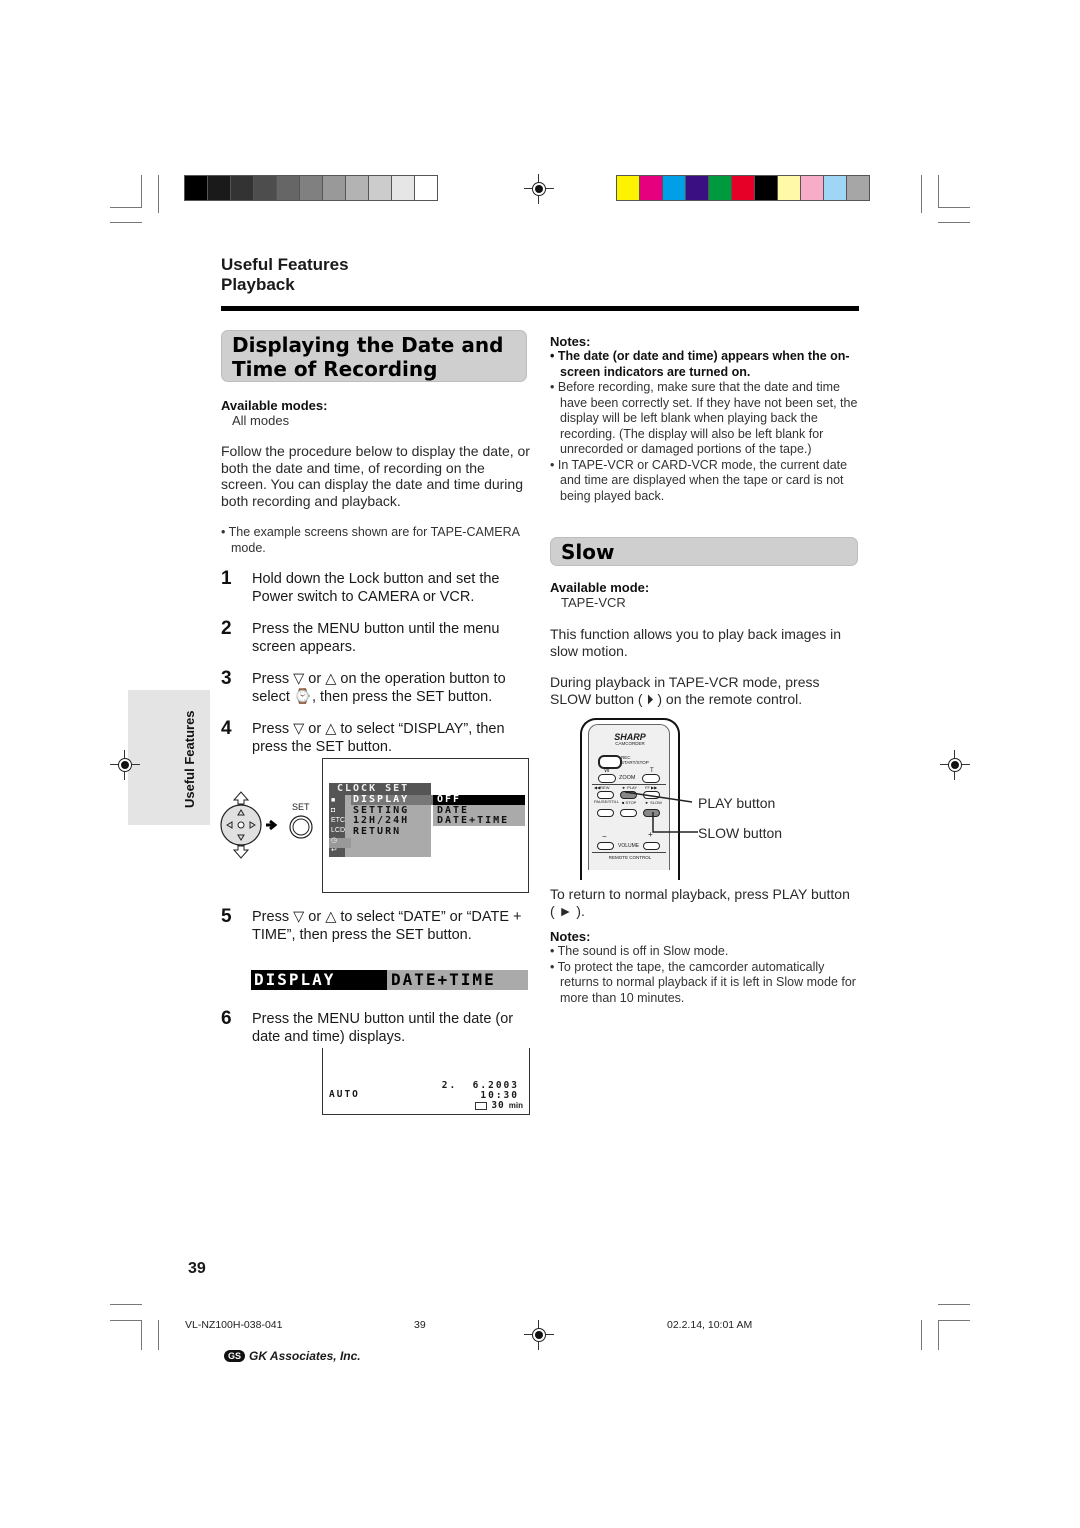 The height and width of the screenshot is (1528, 1080). I want to click on color-calibration-bar, so click(743, 188).